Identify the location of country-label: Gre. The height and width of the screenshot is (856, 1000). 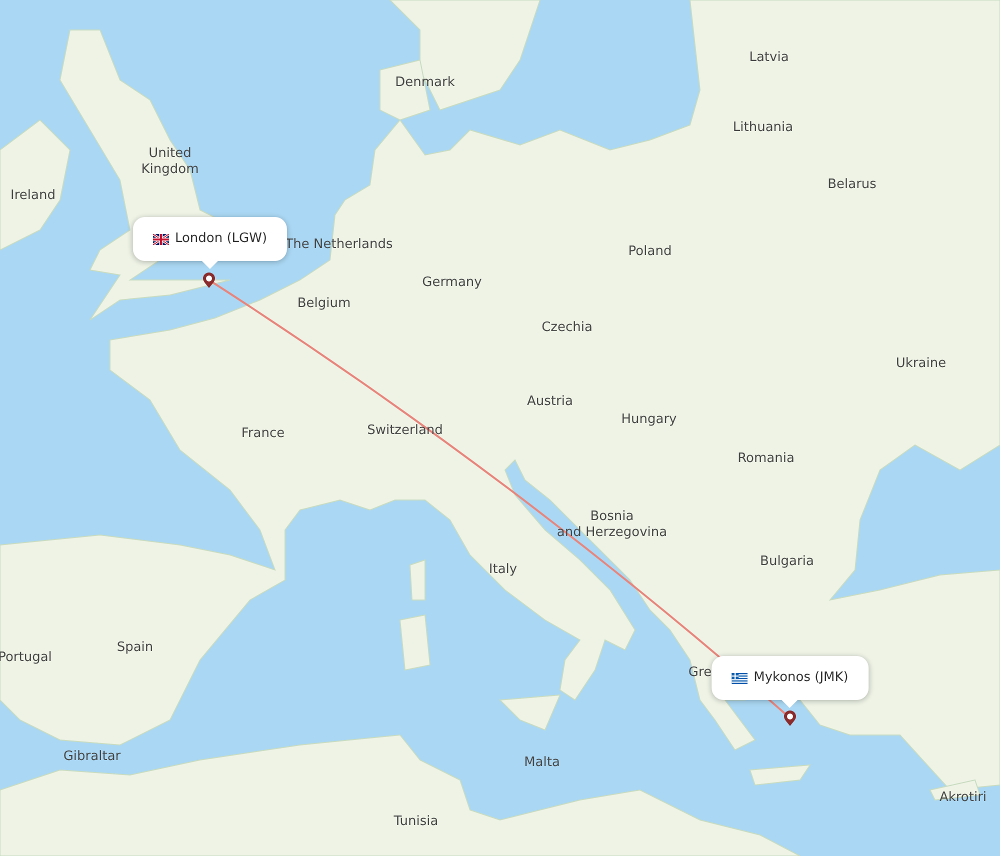
(700, 673).